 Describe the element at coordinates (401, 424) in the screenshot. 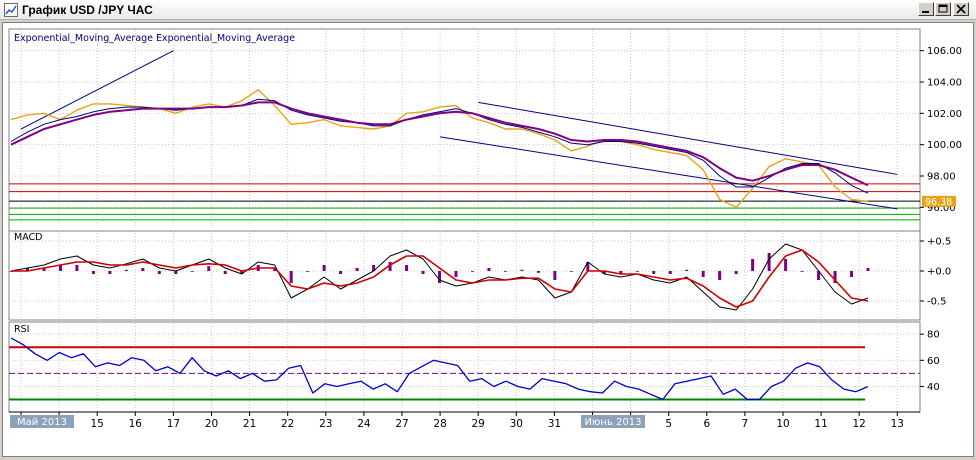

I see `x-tick-label: 27` at that location.